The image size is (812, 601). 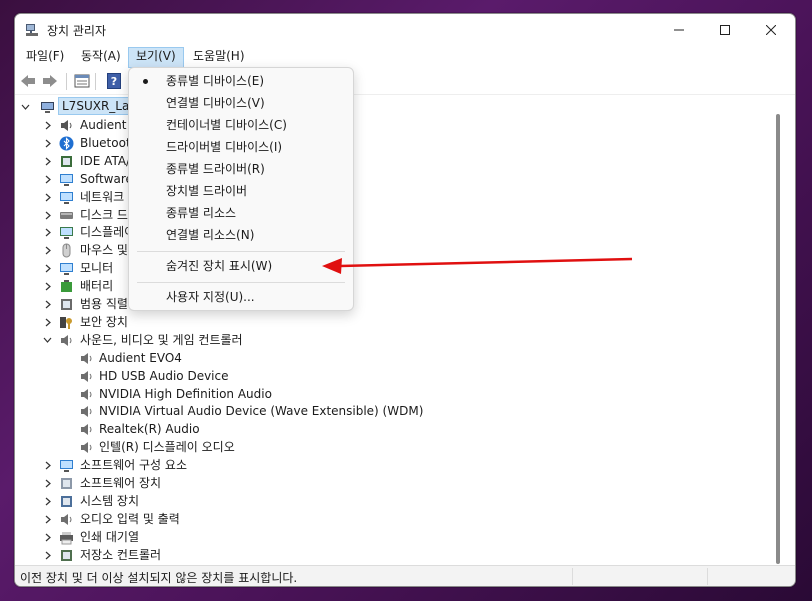 I want to click on menu-action: 동작(A), so click(x=101, y=56).